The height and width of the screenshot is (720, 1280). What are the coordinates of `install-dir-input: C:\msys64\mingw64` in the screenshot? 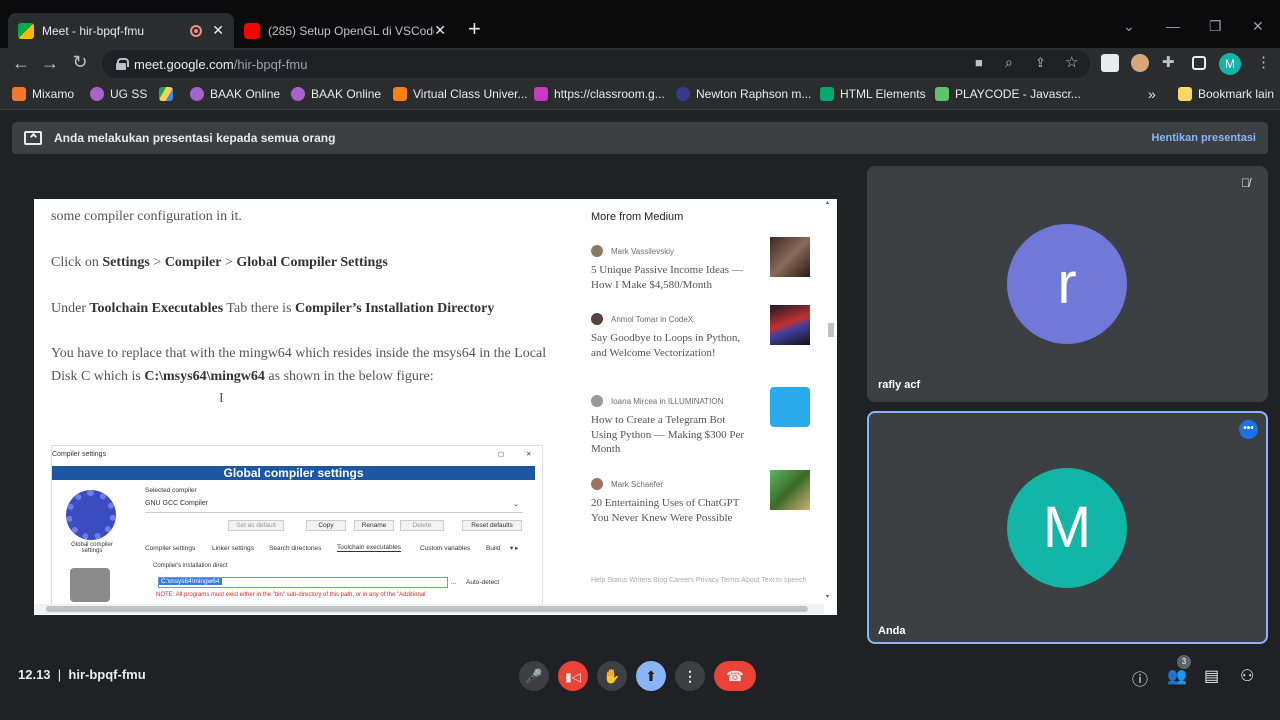 It's located at (303, 582).